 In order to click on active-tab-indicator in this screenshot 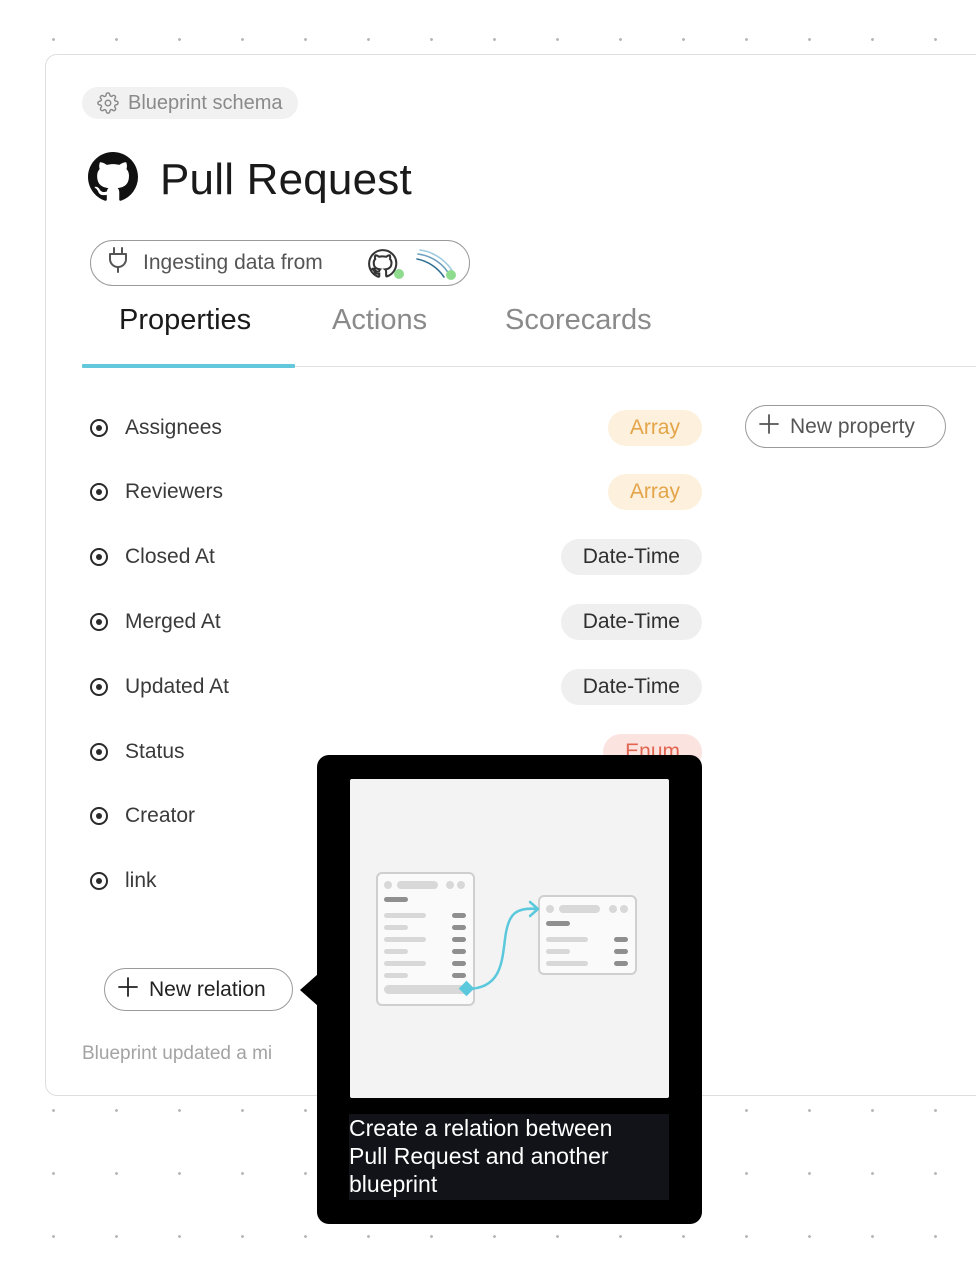, I will do `click(188, 366)`.